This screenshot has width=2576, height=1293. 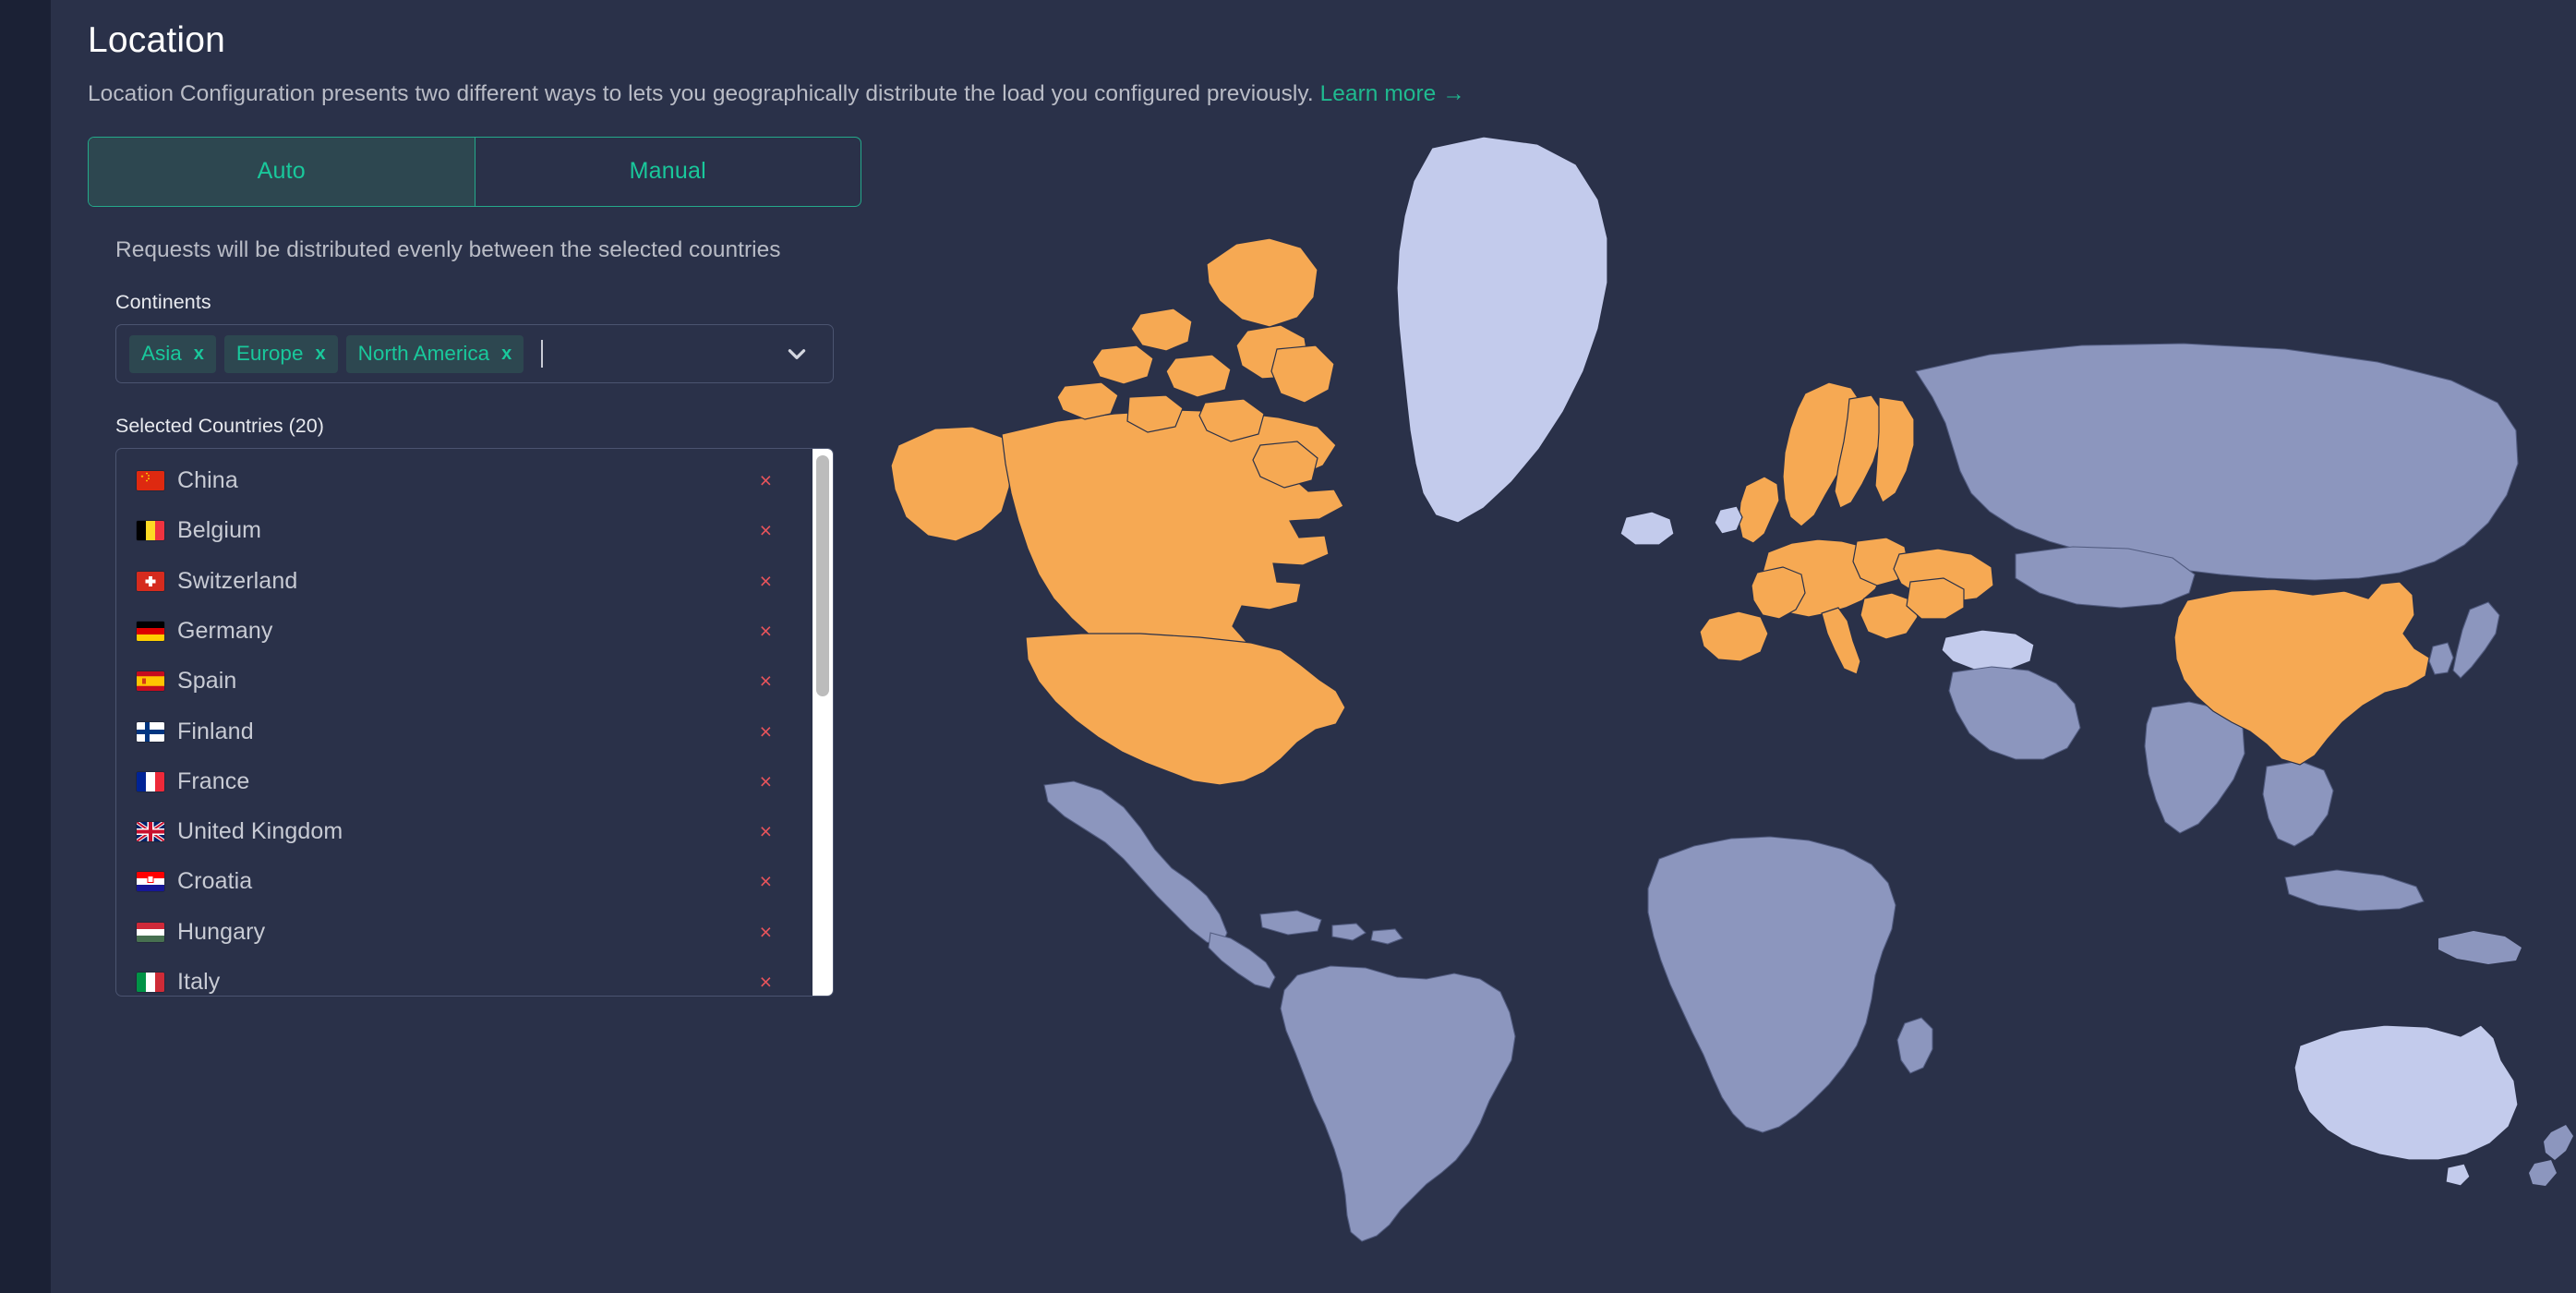 What do you see at coordinates (157, 40) in the screenshot?
I see `page-title: Location` at bounding box center [157, 40].